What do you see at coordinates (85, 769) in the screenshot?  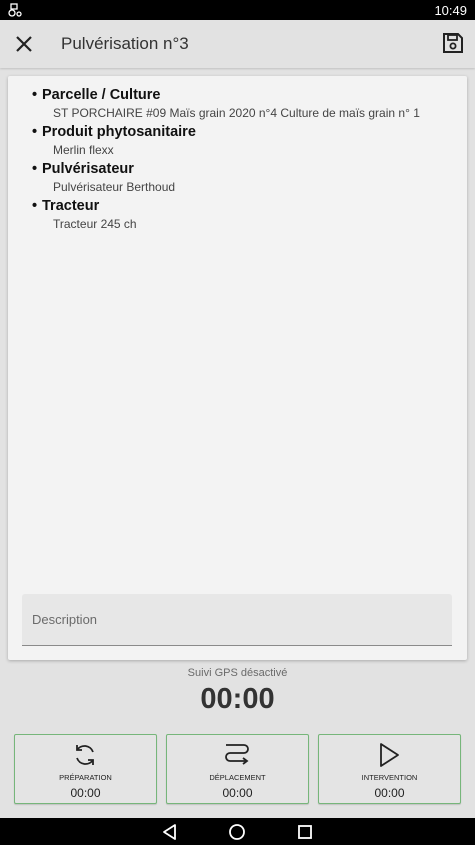 I see `preparation-button: PRÉPARATION 00:00` at bounding box center [85, 769].